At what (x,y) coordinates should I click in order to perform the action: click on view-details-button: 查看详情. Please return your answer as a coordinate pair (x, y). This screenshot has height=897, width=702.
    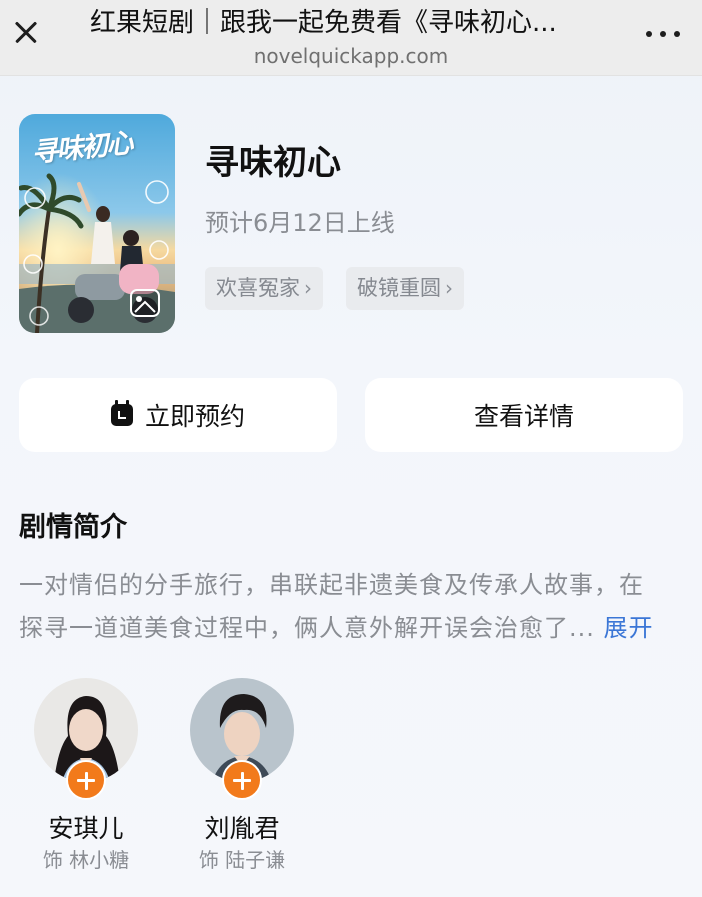
    Looking at the image, I should click on (524, 415).